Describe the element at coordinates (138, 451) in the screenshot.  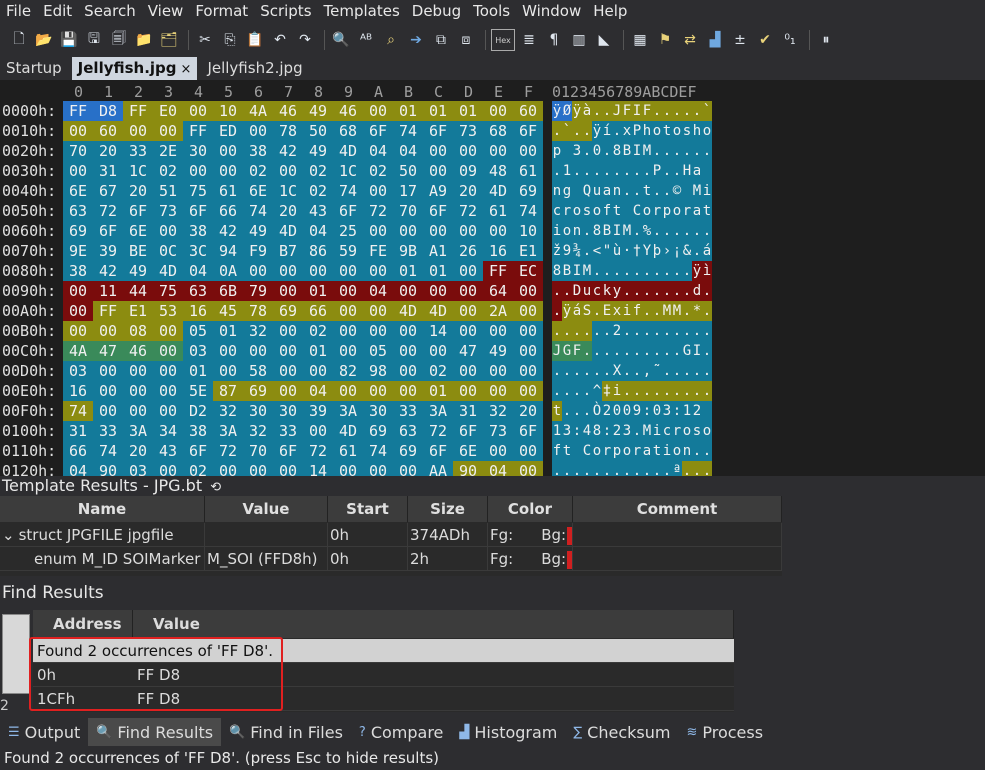
I see `hex-byte: 20` at that location.